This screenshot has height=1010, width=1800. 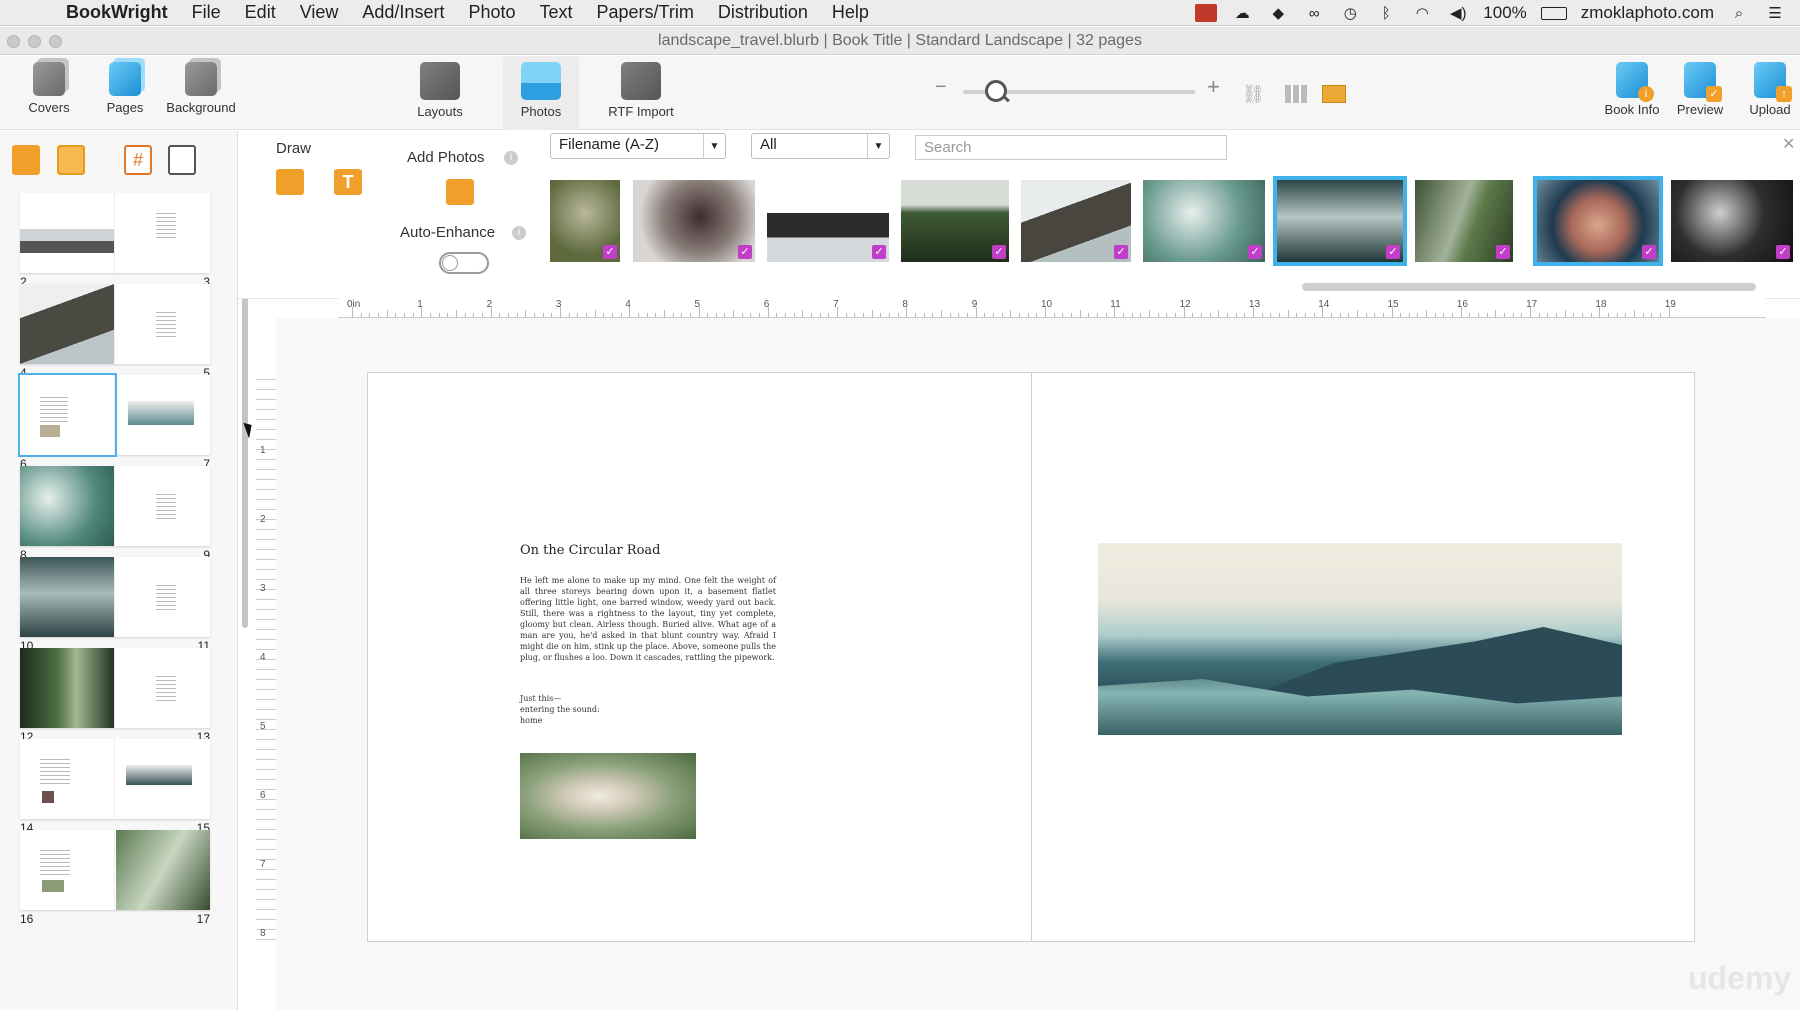 I want to click on menu-papers-trim: Papers/Trim, so click(x=645, y=12).